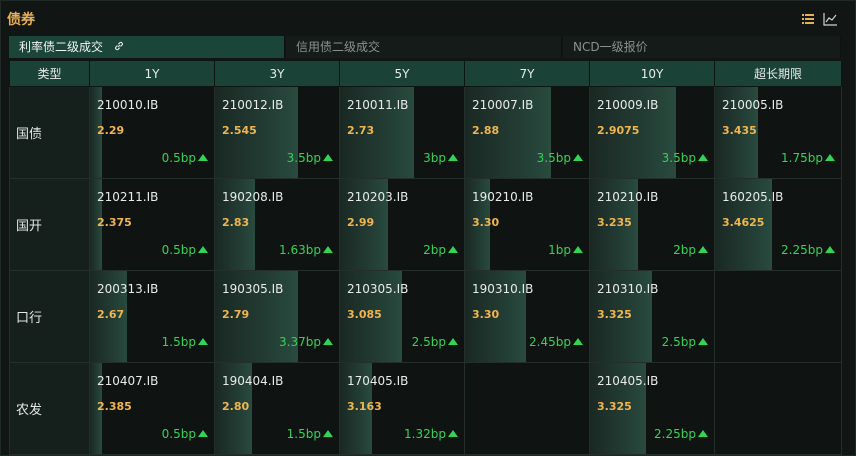  Describe the element at coordinates (628, 289) in the screenshot. I see `bond-code: 210310.IB` at that location.